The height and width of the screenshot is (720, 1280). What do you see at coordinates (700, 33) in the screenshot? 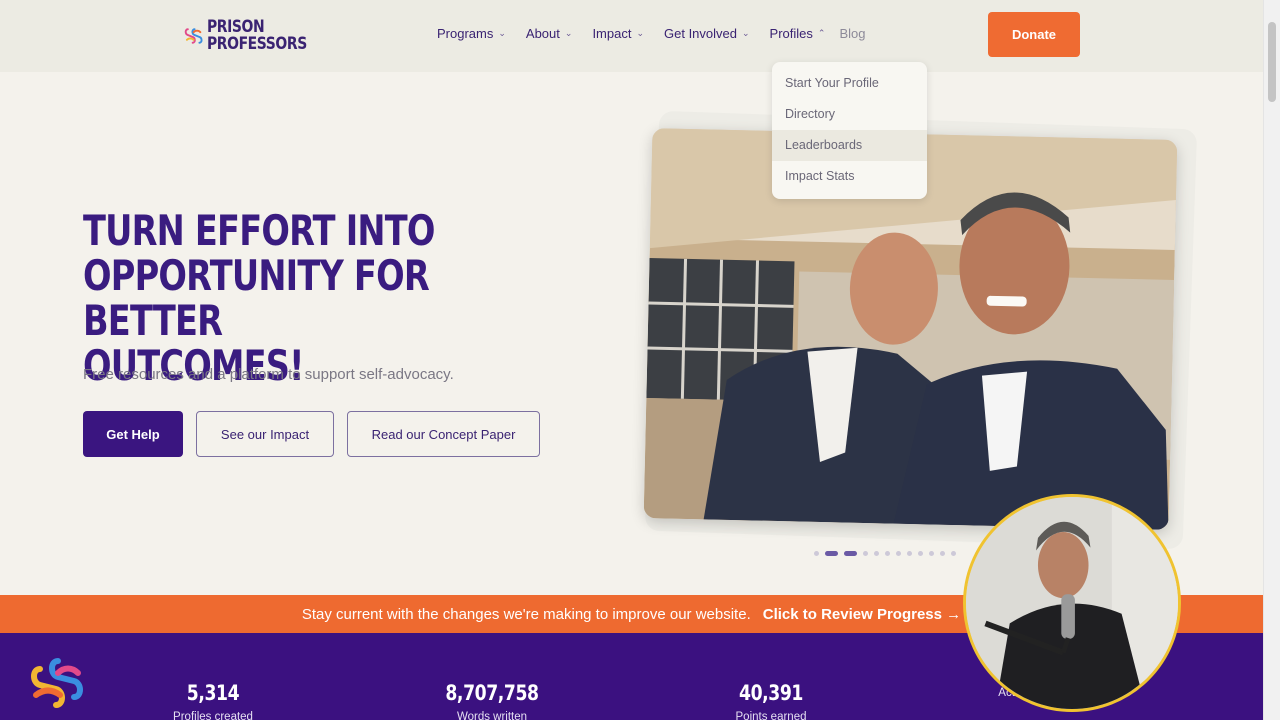
I see `nav-get-involved-label: Get Involved` at bounding box center [700, 33].